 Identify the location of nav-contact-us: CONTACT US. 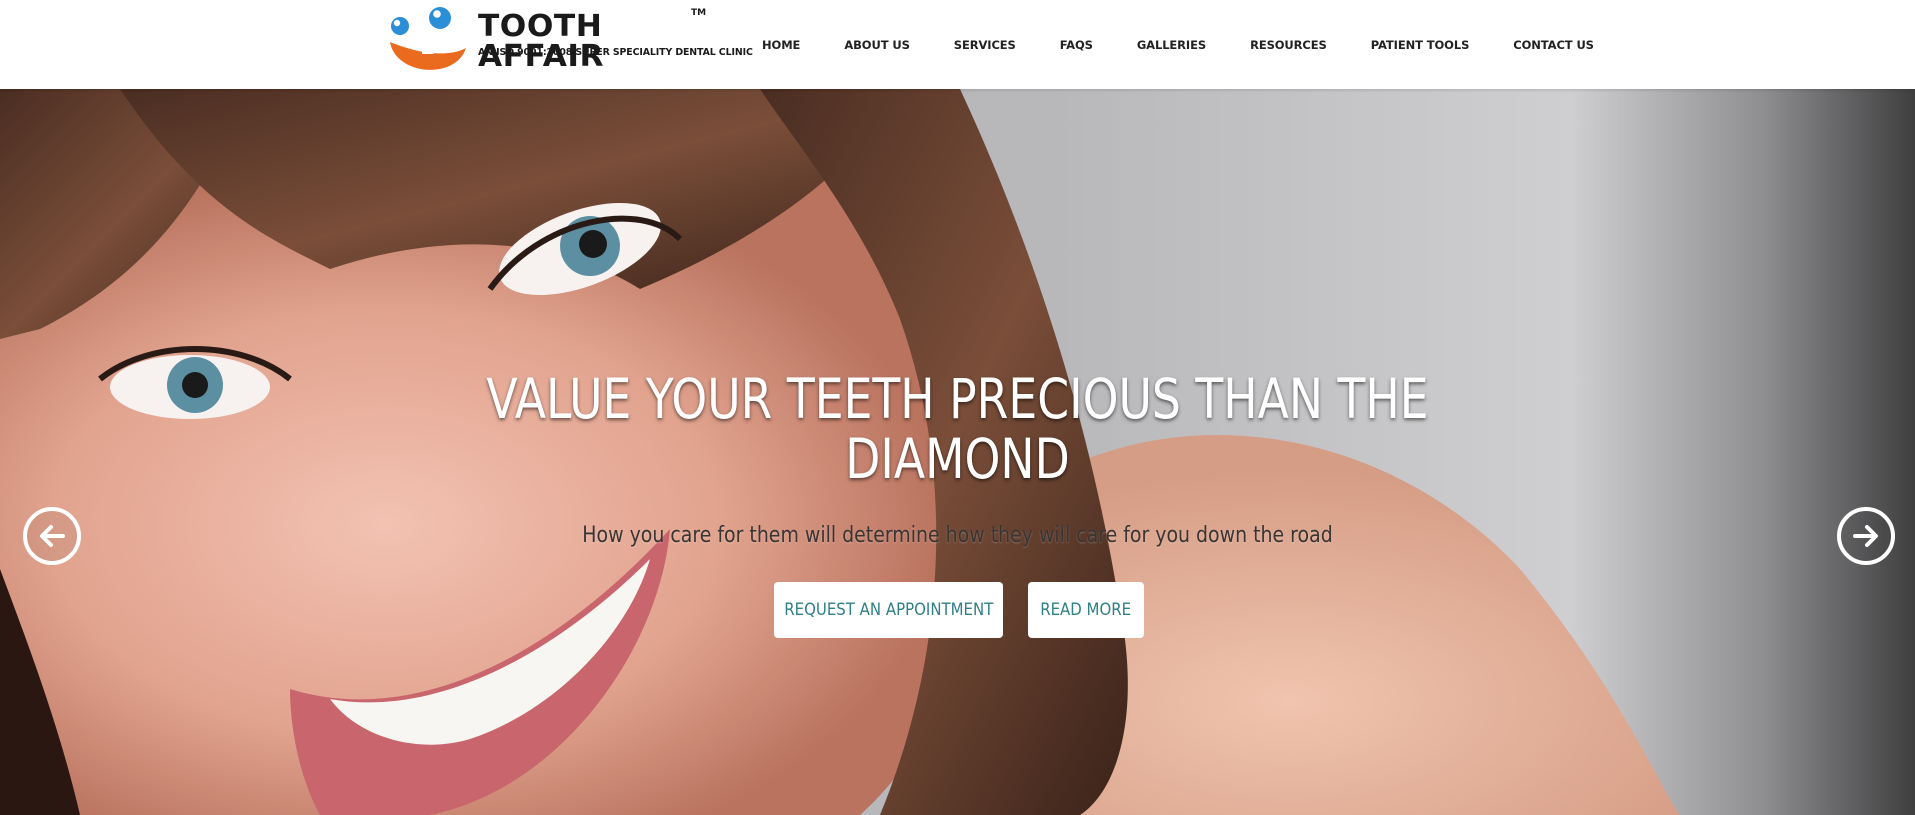
(1553, 45).